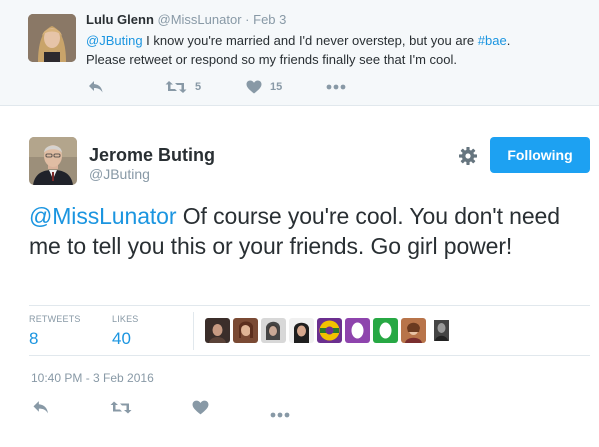 The image size is (599, 447). I want to click on user-actions-button, so click(468, 156).